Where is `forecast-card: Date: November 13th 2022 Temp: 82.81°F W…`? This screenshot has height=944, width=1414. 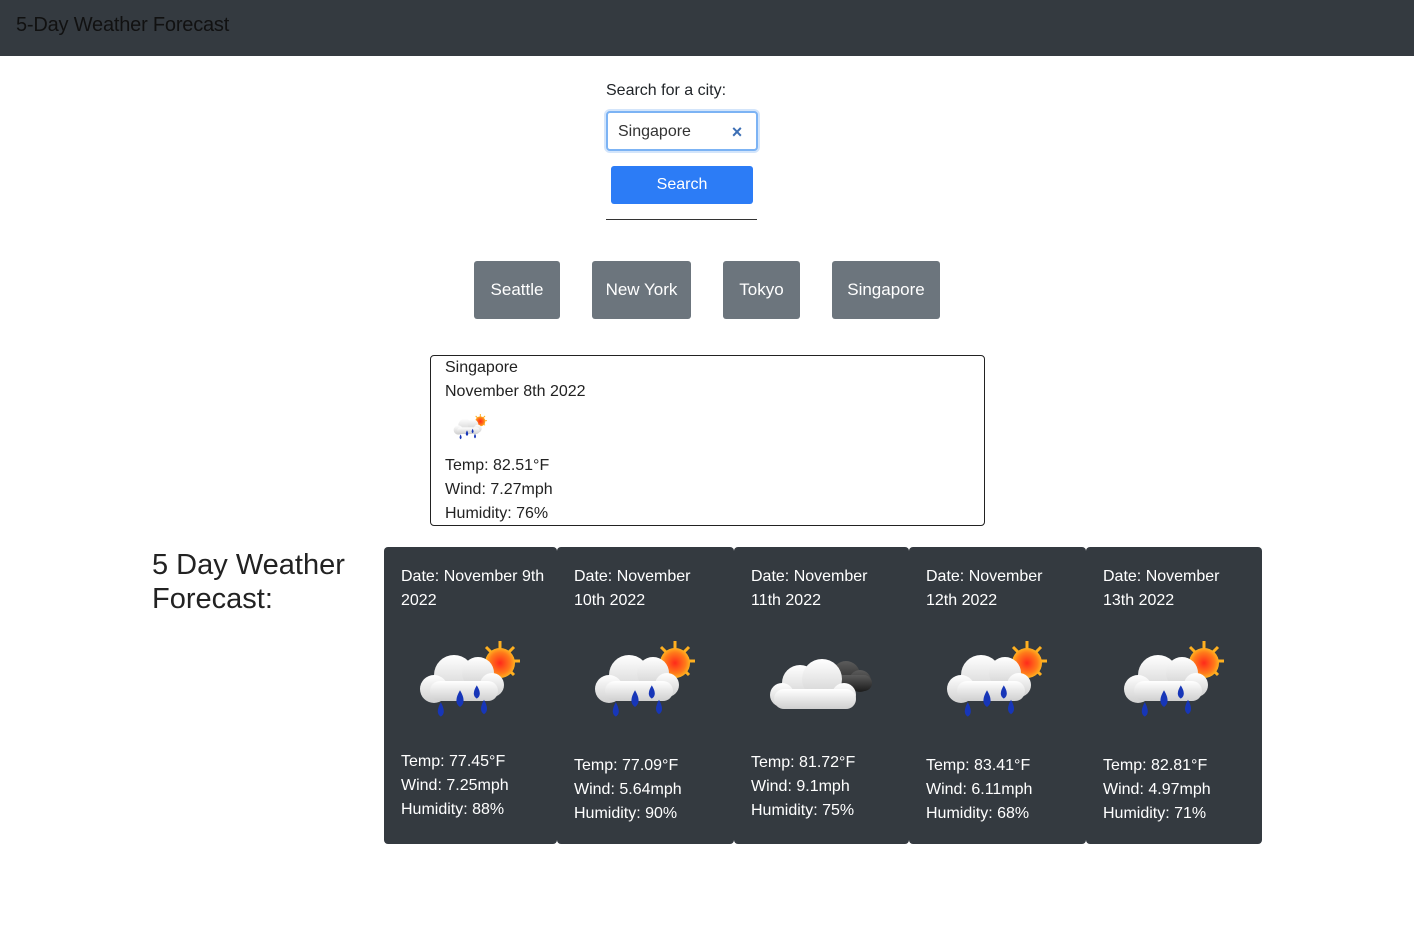
forecast-card: Date: November 13th 2022 Temp: 82.81°F W… is located at coordinates (1174, 695).